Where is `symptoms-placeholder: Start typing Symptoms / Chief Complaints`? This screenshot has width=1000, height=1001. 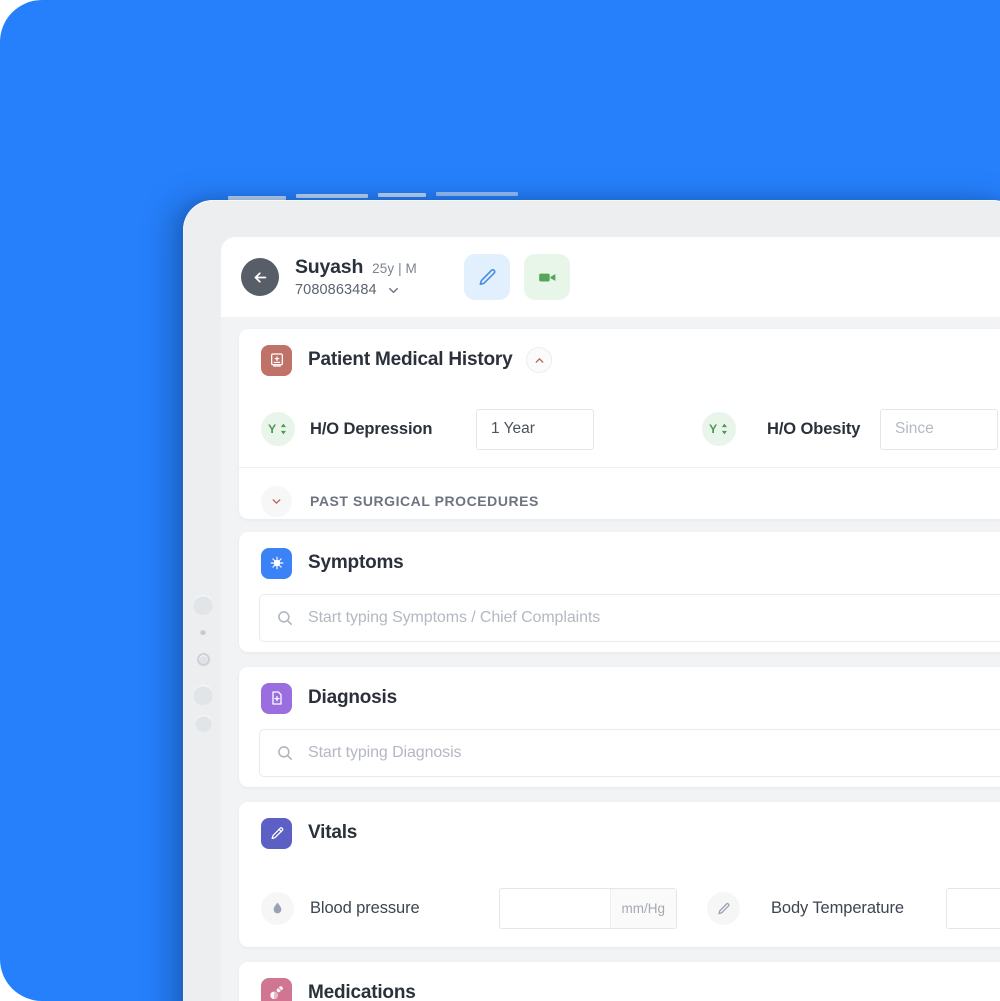 symptoms-placeholder: Start typing Symptoms / Chief Complaints is located at coordinates (454, 617).